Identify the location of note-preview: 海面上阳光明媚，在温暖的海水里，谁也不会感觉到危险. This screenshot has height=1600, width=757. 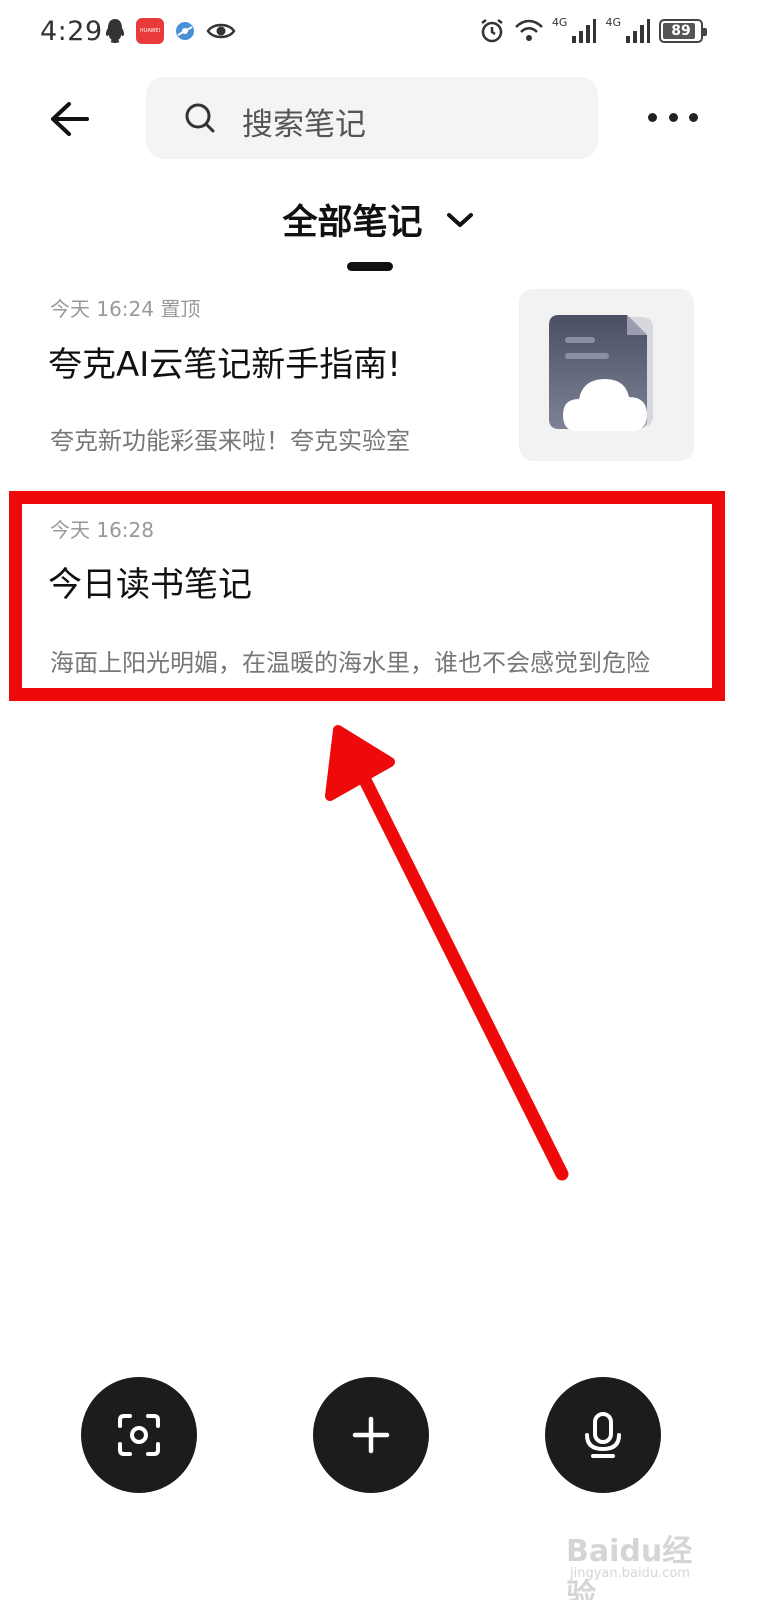
(350, 663).